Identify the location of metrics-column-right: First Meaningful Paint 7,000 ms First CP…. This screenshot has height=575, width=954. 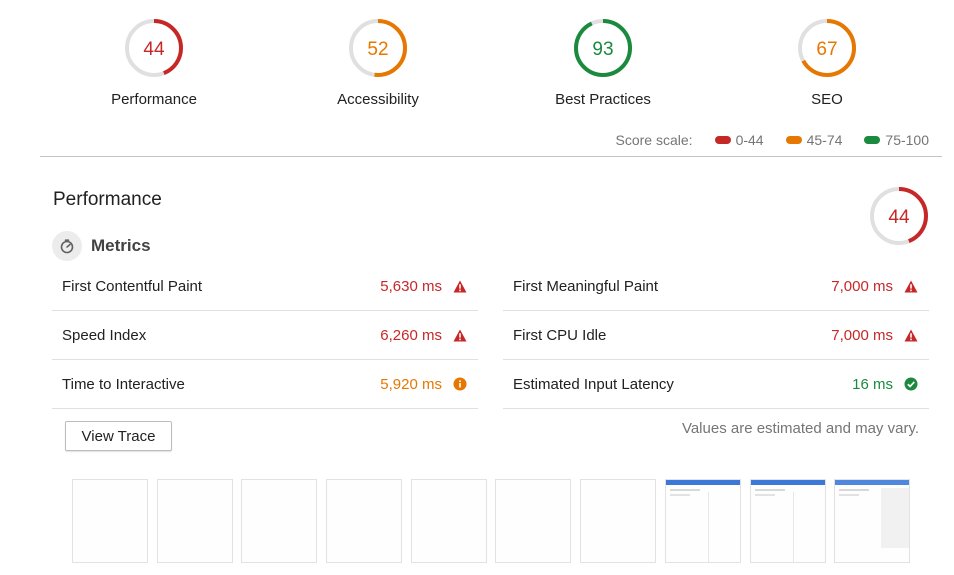
(716, 335).